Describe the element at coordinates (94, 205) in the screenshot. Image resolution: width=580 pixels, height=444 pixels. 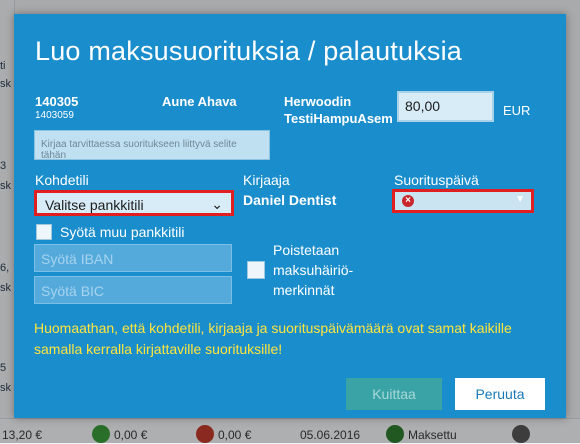
I see `account-select-value: Valitse pankkitili` at that location.